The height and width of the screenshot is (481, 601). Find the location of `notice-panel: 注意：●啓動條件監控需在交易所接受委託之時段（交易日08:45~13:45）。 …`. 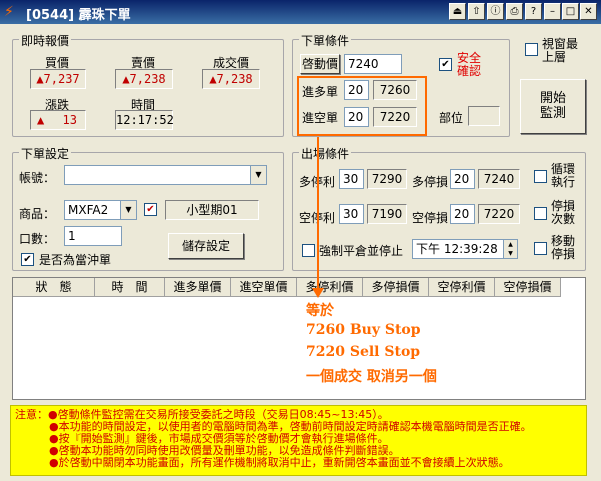

notice-panel: 注意：●啓動條件監控需在交易所接受委託之時段（交易日08:45~13:45）。 … is located at coordinates (298, 440).